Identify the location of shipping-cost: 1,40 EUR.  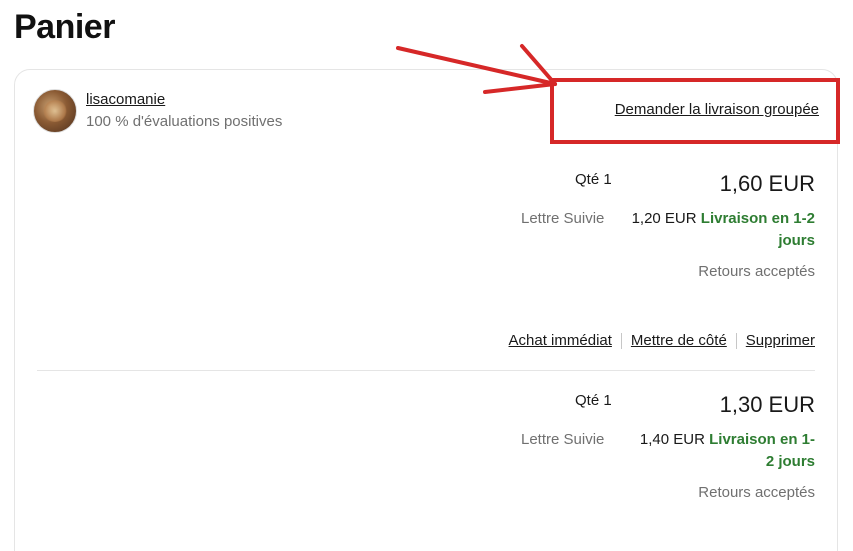
(672, 439).